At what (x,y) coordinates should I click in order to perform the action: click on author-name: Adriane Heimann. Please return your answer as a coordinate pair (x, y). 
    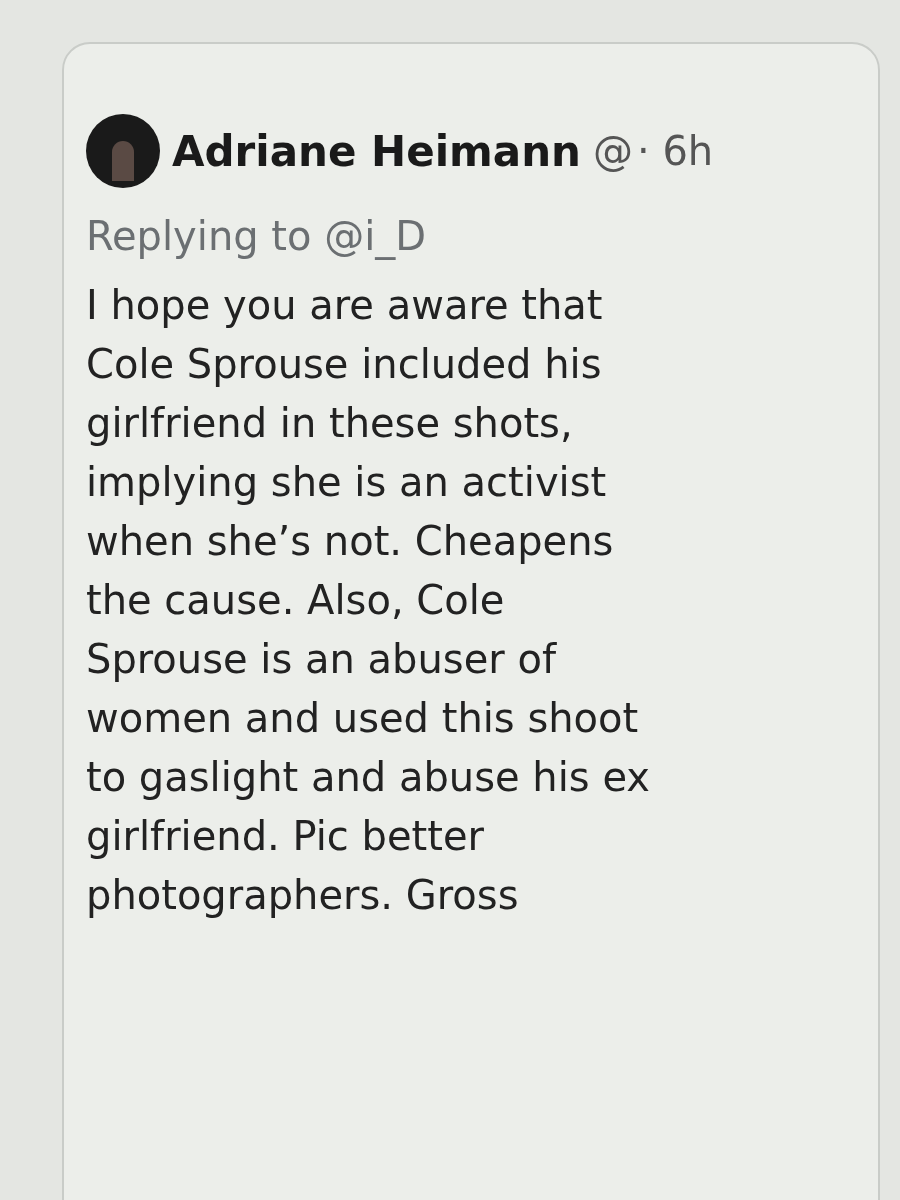
    Looking at the image, I should click on (376, 151).